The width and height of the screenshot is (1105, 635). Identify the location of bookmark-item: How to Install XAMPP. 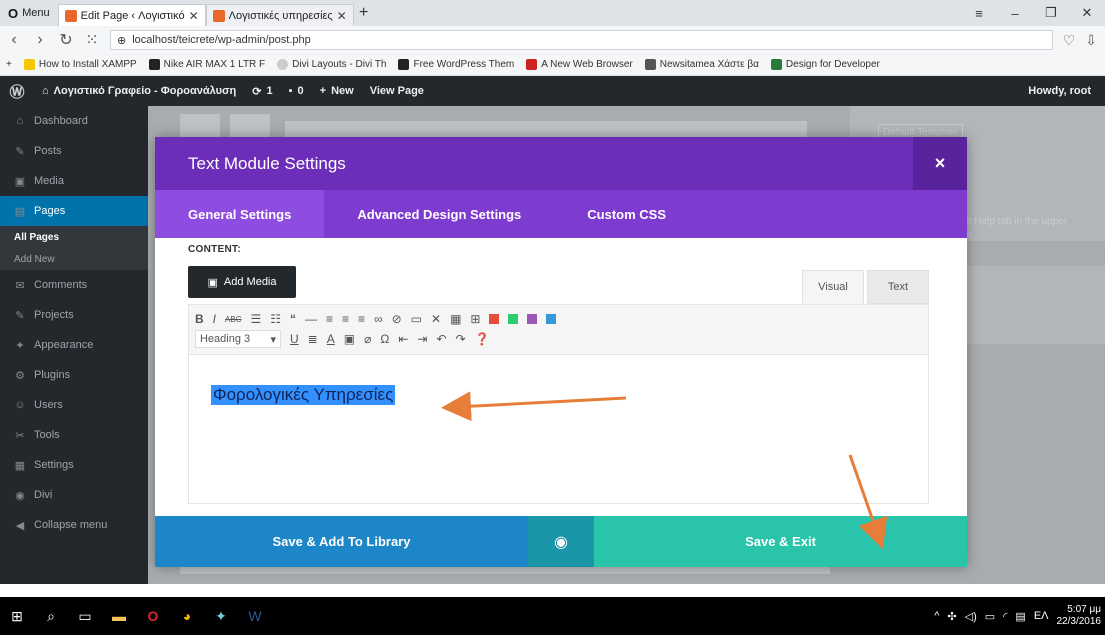
(80, 64).